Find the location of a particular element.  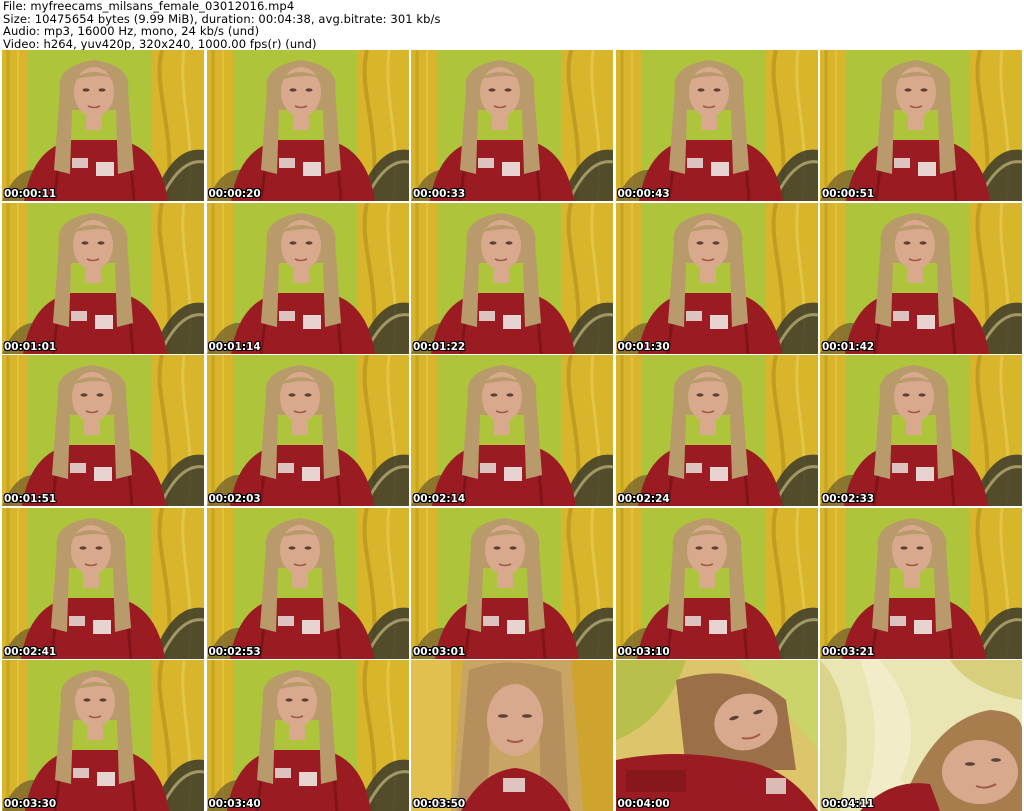

video-frame-thumbnail: 00:02:33 is located at coordinates (921, 430).